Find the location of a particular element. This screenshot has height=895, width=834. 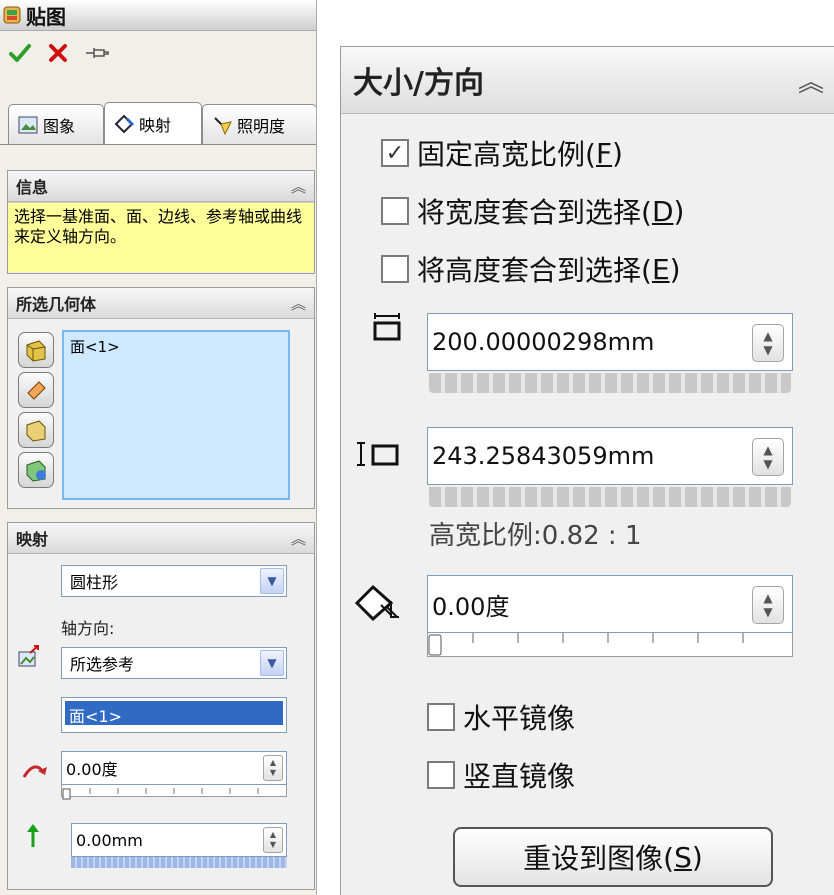

axis-direction-value: 所选参考 is located at coordinates (102, 664).